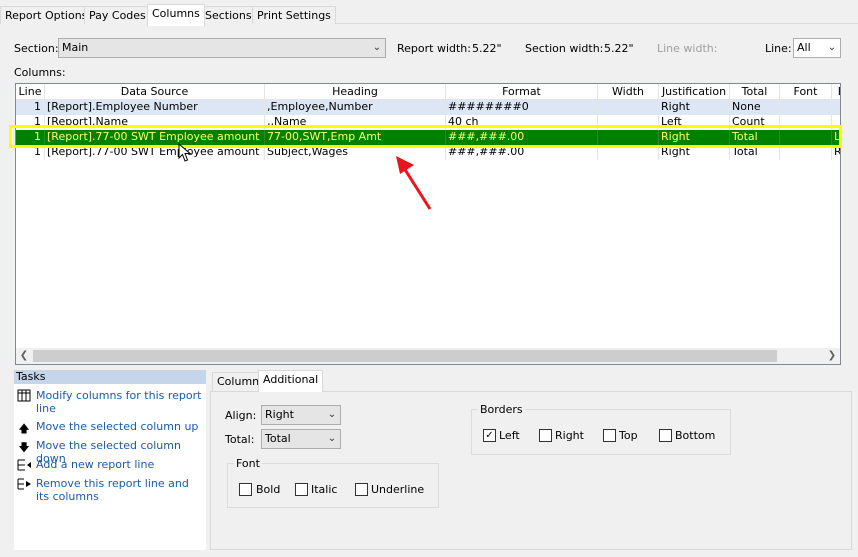 This screenshot has height=557, width=858. I want to click on table-row: 1 [Report].Name ,,Name 40 ch Left Count, so click(428, 122).